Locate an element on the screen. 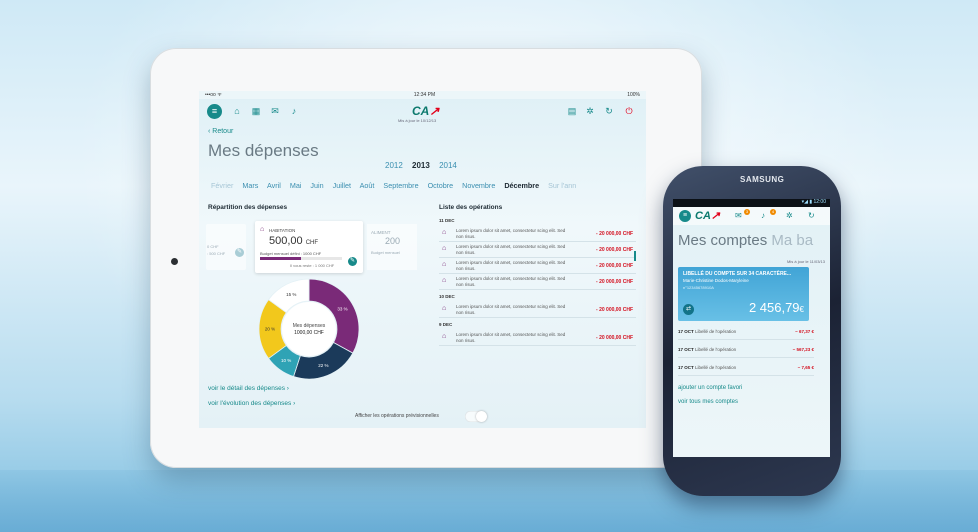  status-time: 12:34 PM is located at coordinates (424, 95).